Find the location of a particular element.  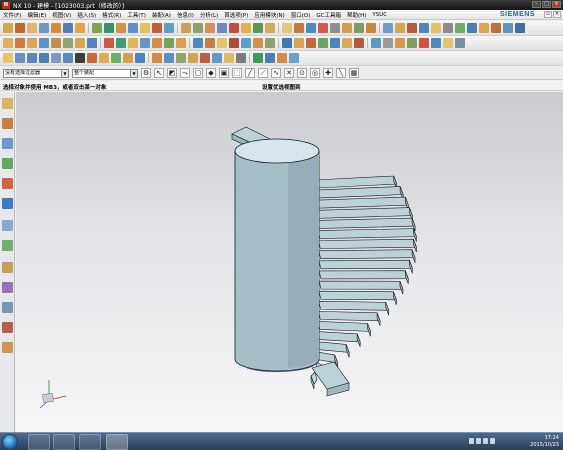

wave-linker-icon is located at coordinates (222, 43).